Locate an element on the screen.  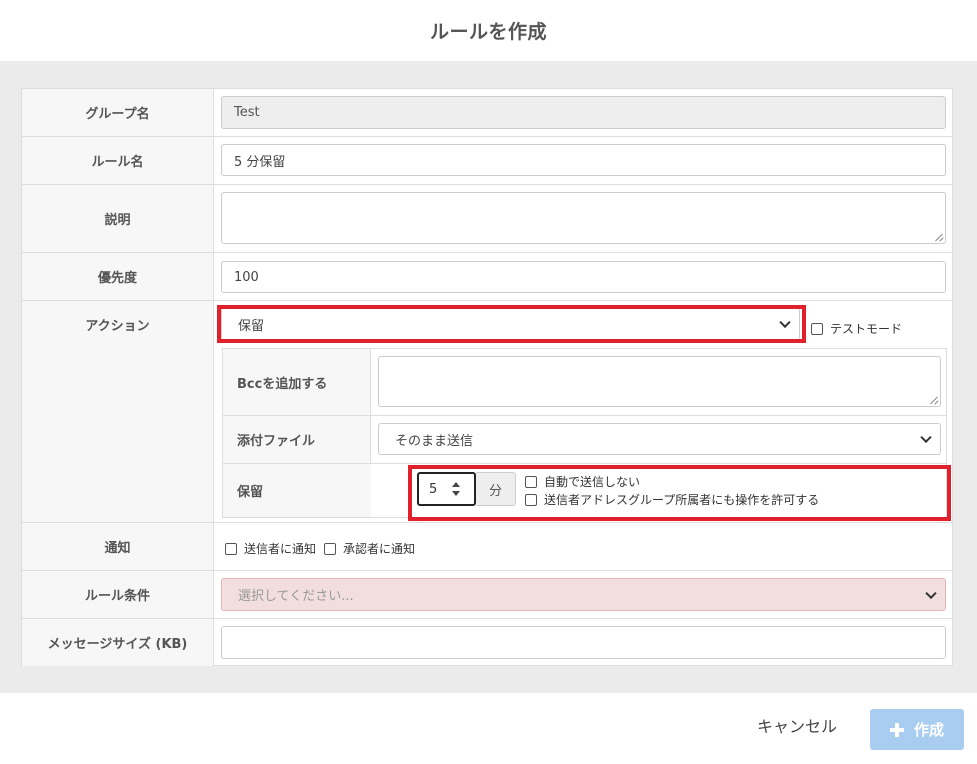
priority-row: 優先度 100 is located at coordinates (487, 277).